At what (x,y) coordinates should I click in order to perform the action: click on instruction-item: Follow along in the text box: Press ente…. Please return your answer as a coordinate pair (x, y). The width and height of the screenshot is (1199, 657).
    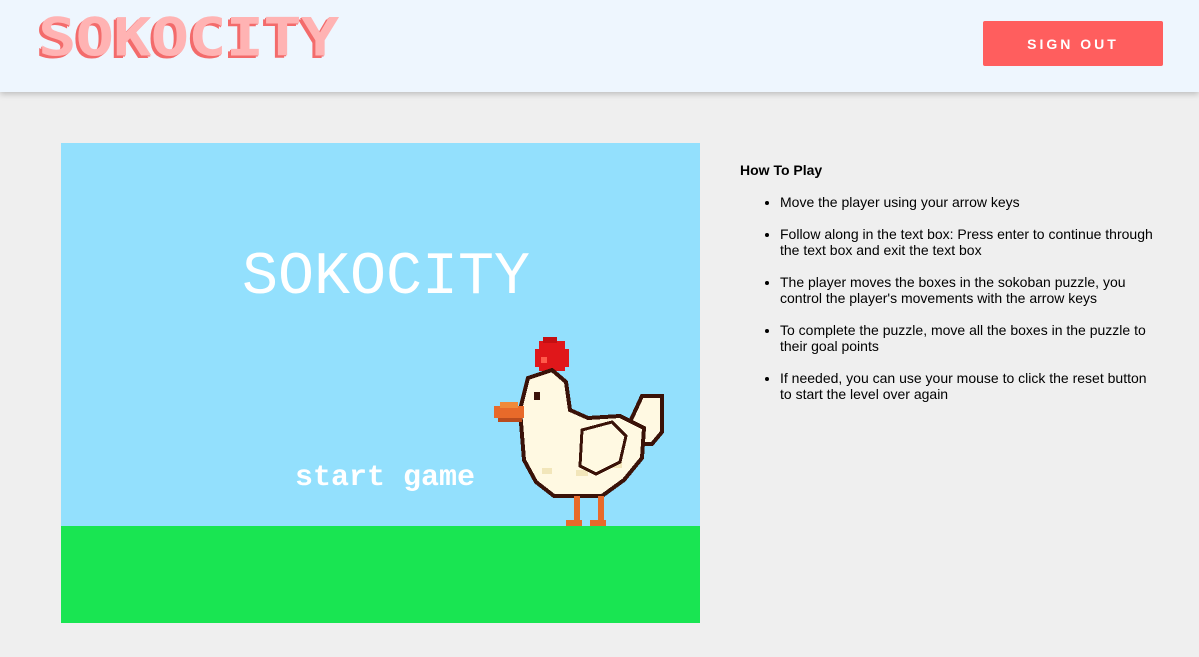
    Looking at the image, I should click on (970, 242).